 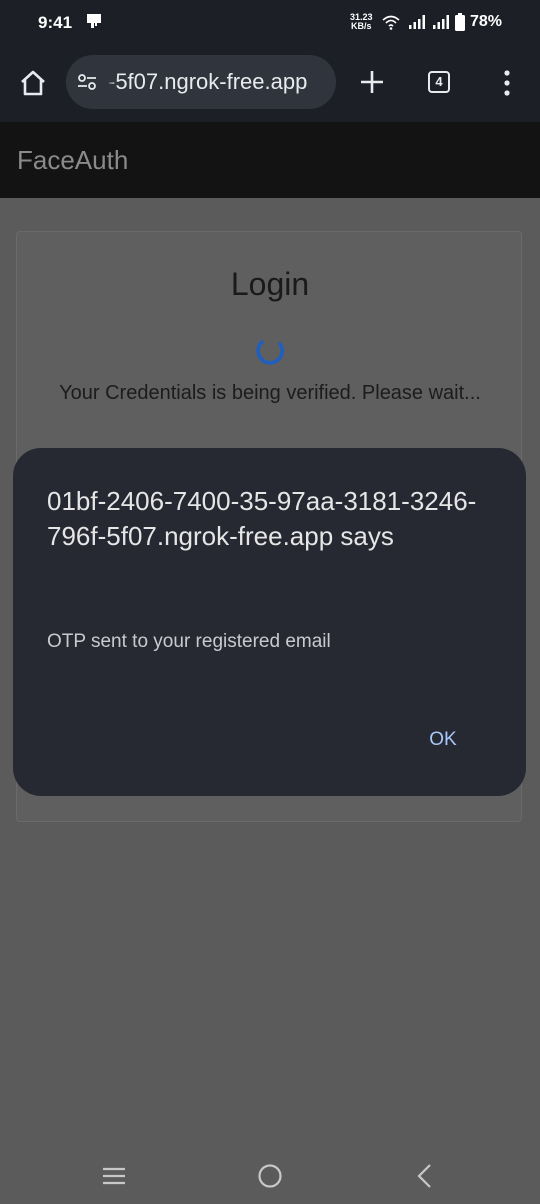 What do you see at coordinates (507, 83) in the screenshot?
I see `more-vert-icon` at bounding box center [507, 83].